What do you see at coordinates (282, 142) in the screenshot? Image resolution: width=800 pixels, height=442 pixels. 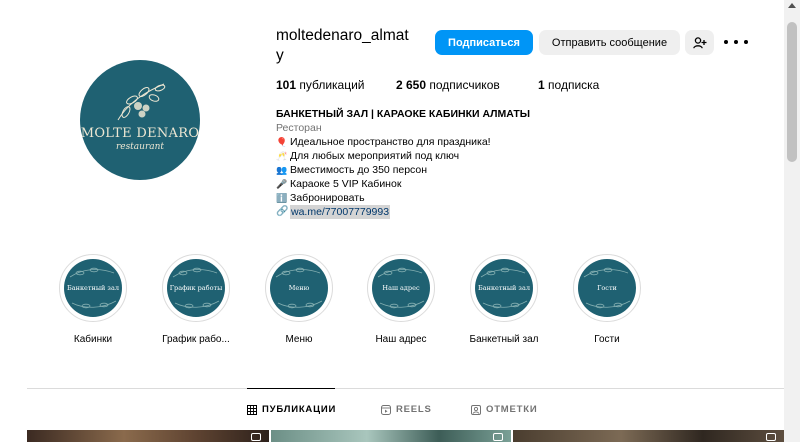 I see `balloon-icon: 🎈` at bounding box center [282, 142].